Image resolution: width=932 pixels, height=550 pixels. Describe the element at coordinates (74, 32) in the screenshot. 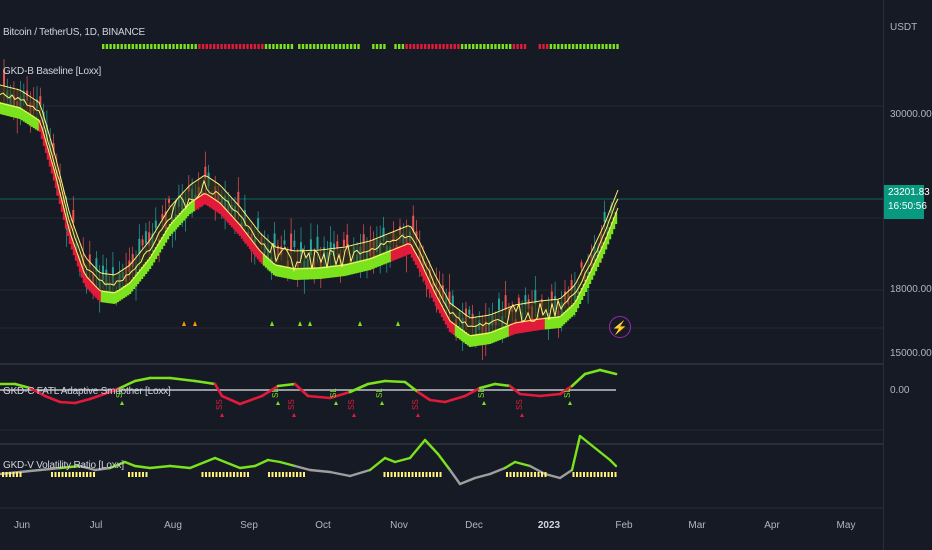

I see `symbol-title: Bitcoin / TetherUS, 1D, BINANCE` at that location.